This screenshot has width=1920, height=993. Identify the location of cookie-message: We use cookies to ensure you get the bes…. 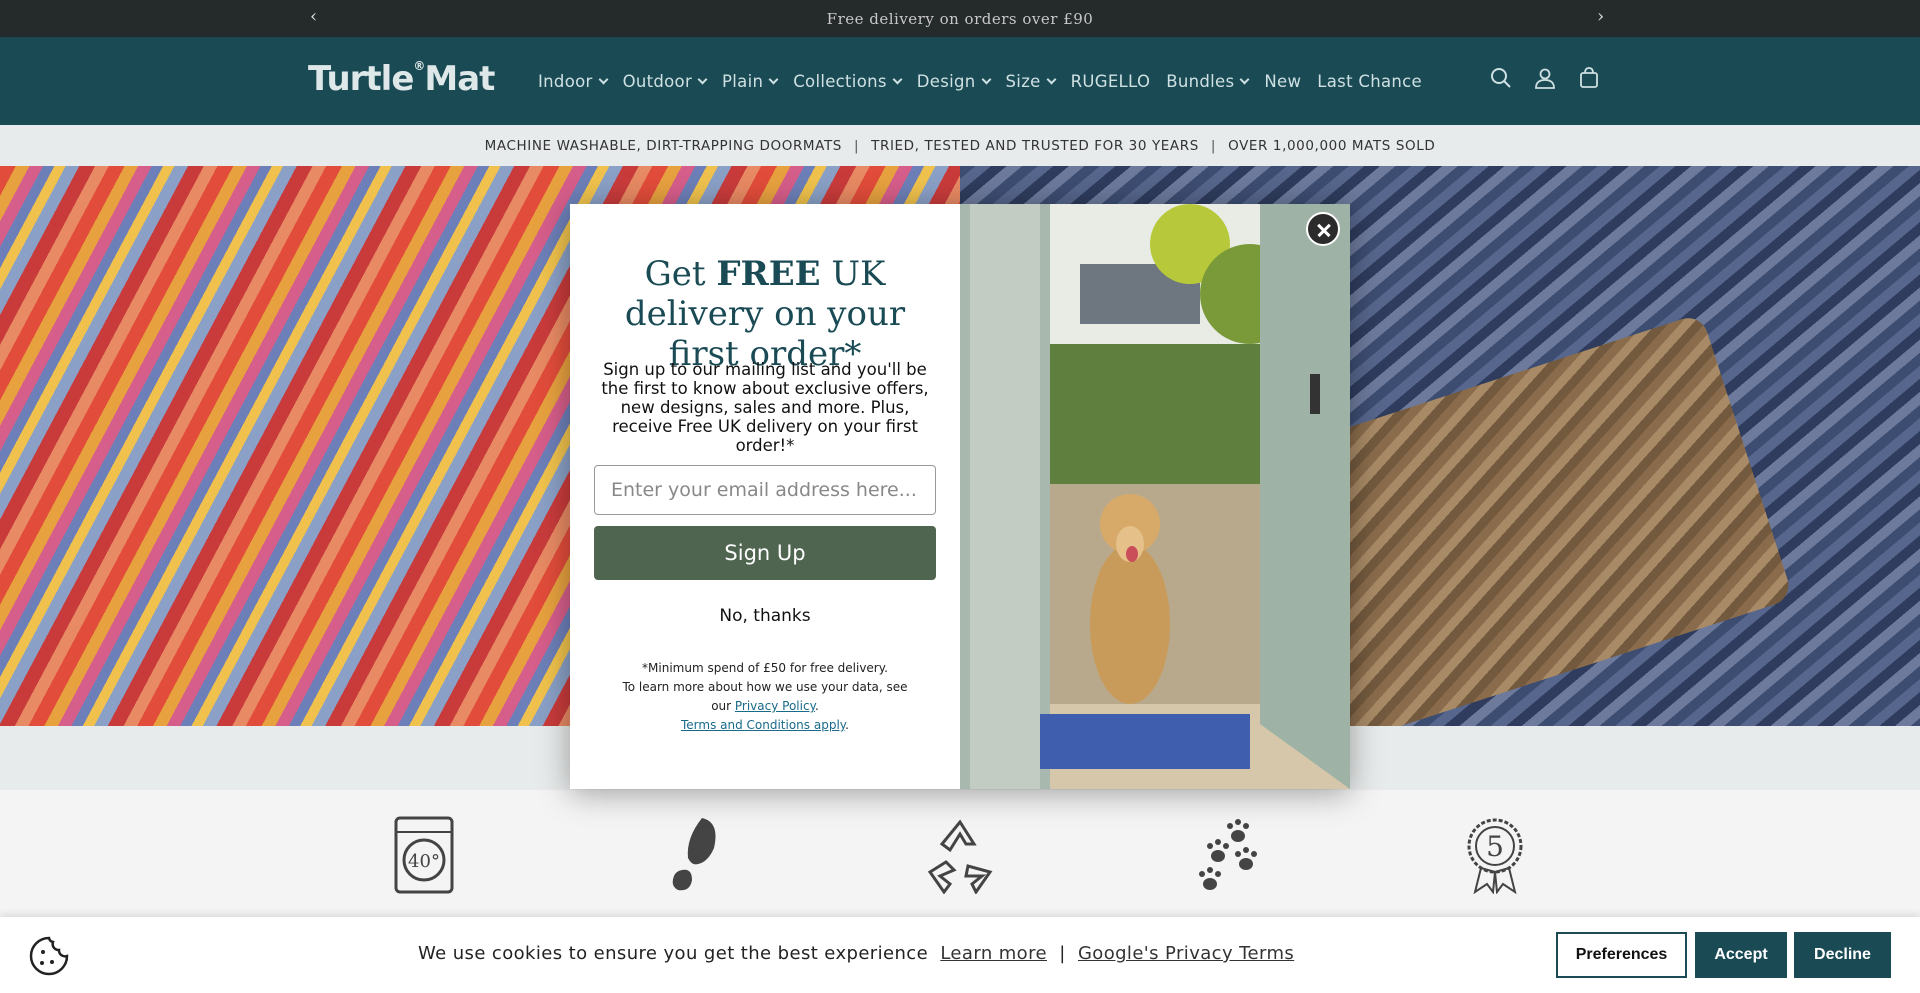
(856, 953).